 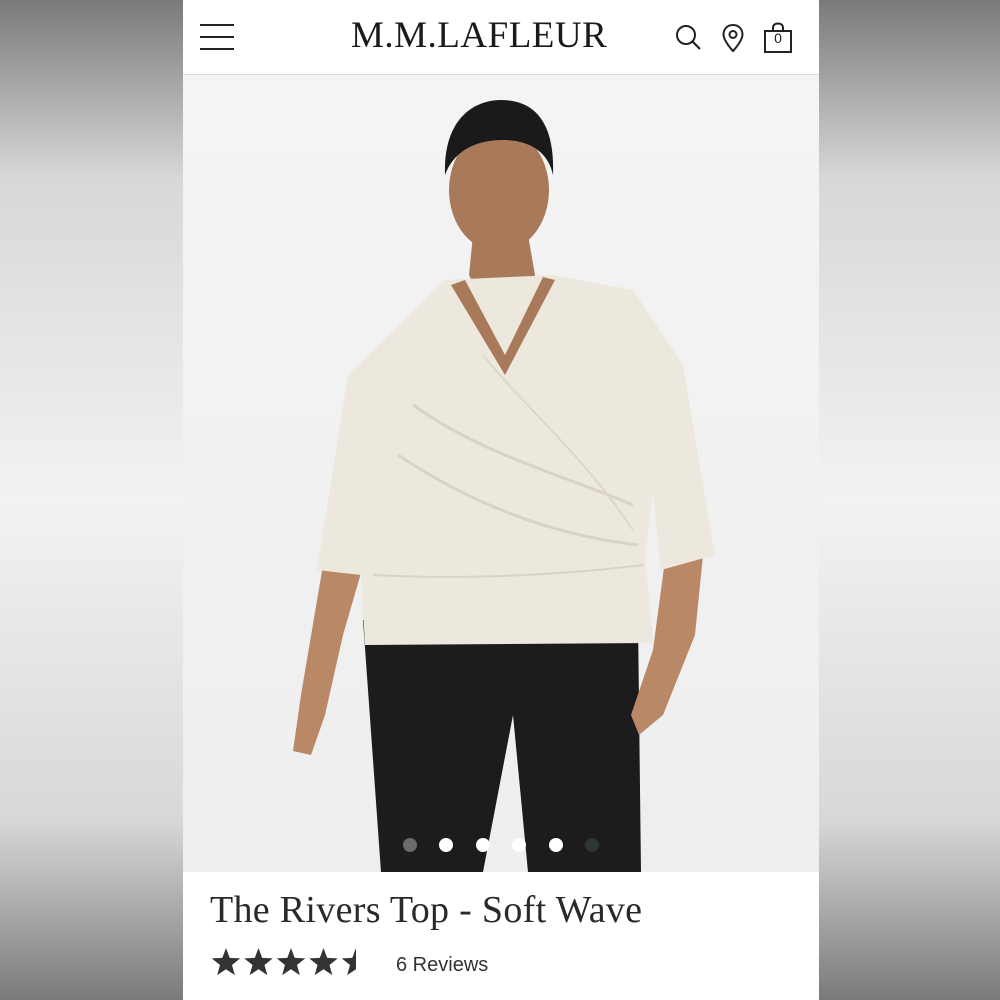 What do you see at coordinates (426, 910) in the screenshot?
I see `product-title: The Rivers Top - Soft Wave` at bounding box center [426, 910].